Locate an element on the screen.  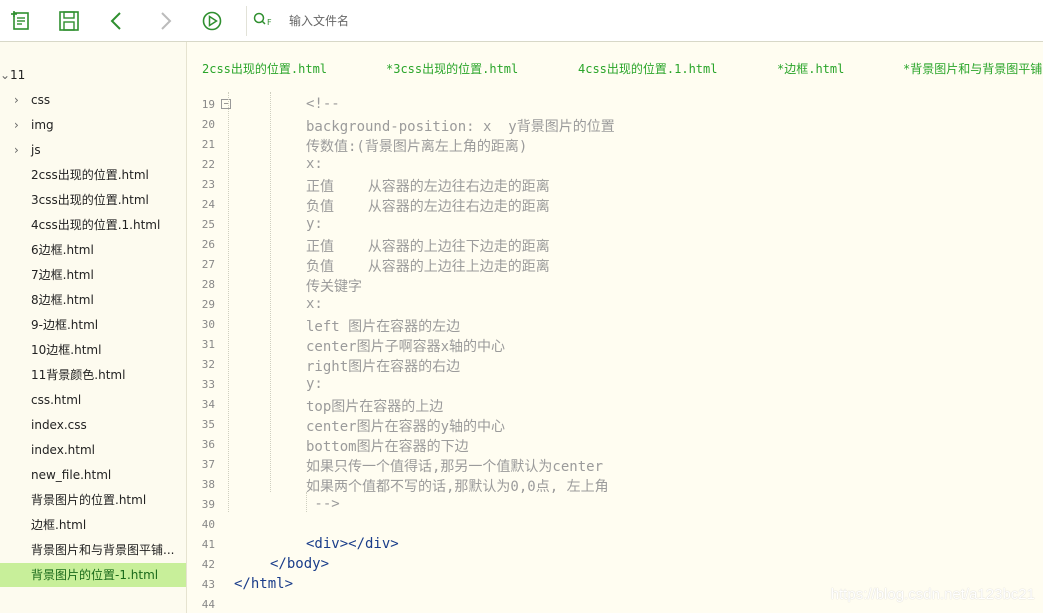
chevron-down-icon: ⌄ is located at coordinates (5, 75).